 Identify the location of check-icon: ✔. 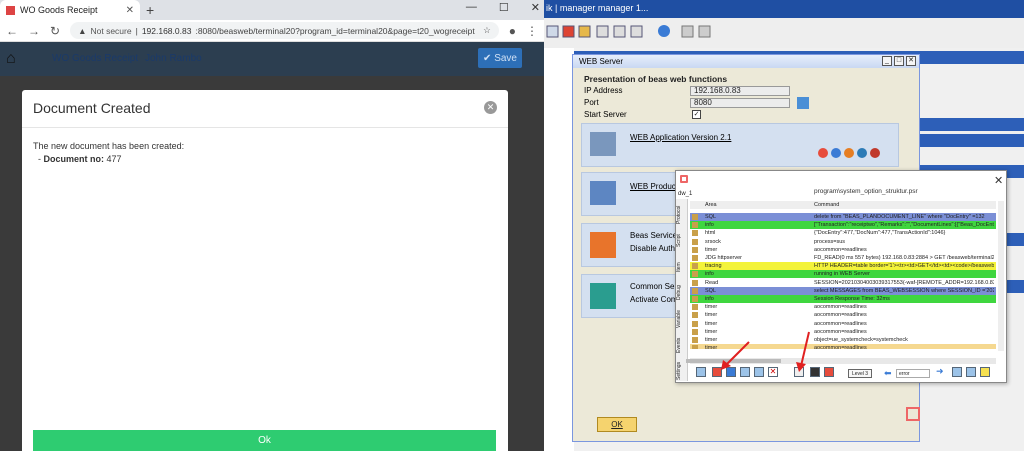
(489, 58).